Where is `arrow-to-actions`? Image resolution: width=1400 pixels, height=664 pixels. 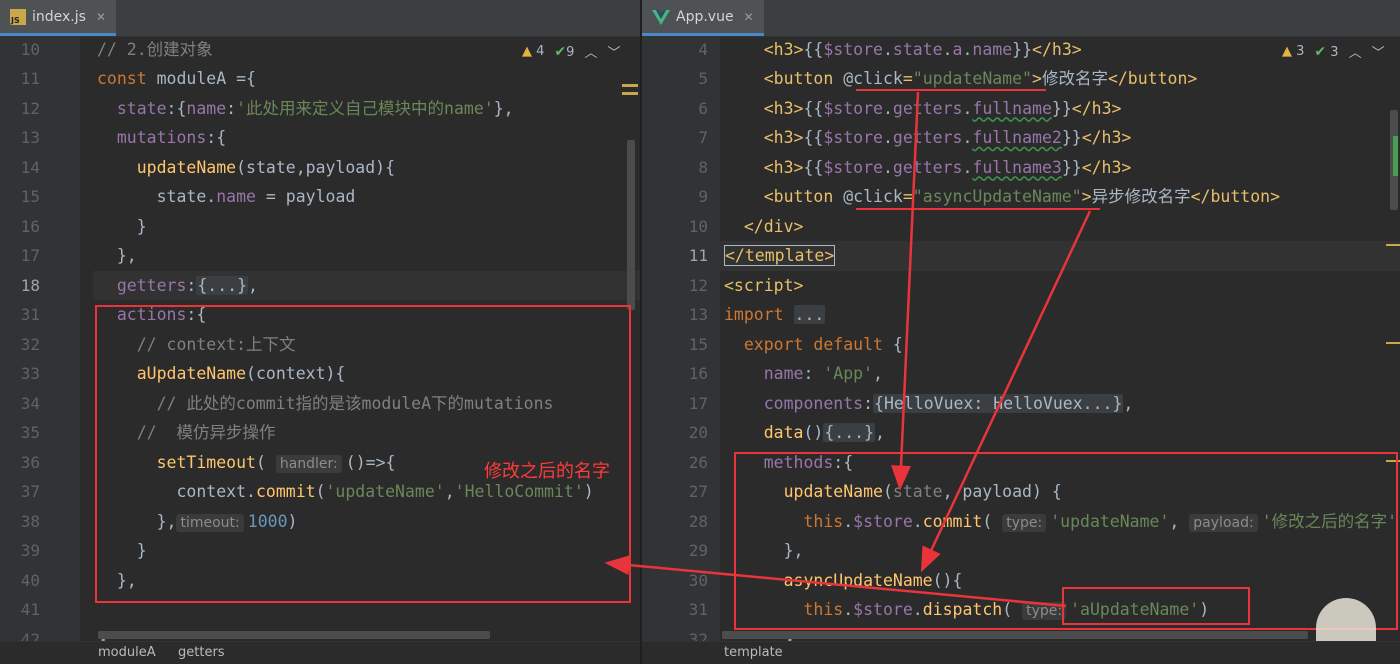 arrow-to-actions is located at coordinates (835, 581).